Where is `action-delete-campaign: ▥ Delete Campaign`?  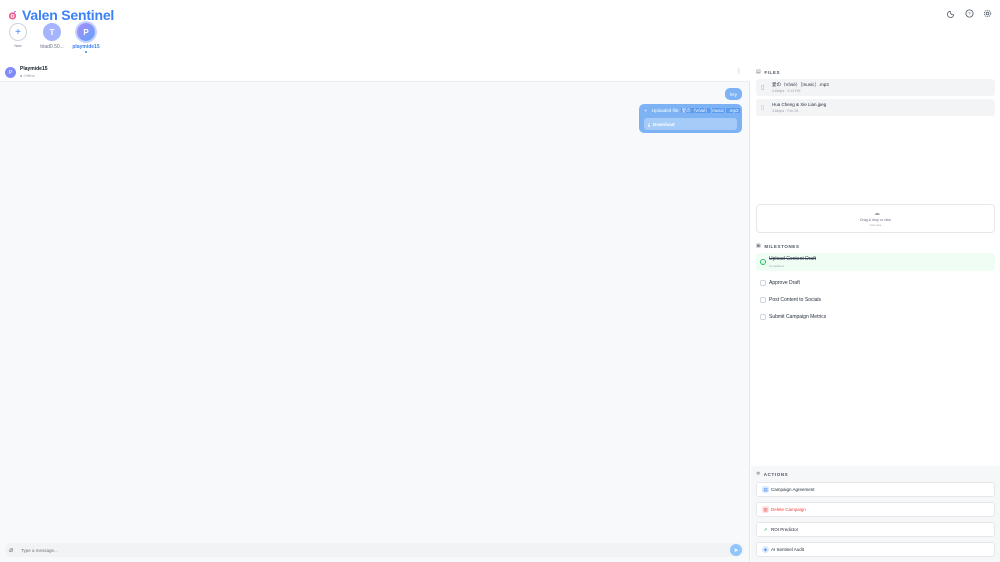 action-delete-campaign: ▥ Delete Campaign is located at coordinates (875, 509).